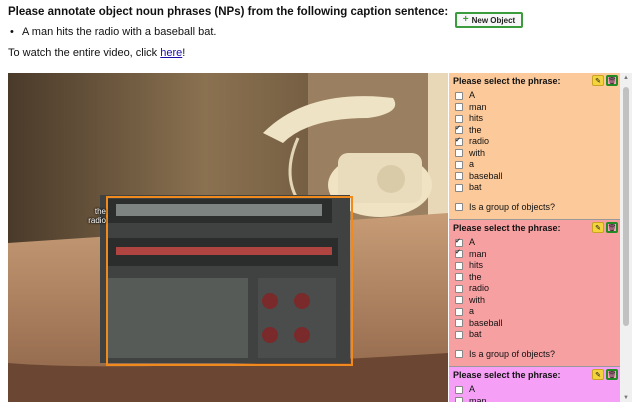 The image size is (632, 402). I want to click on watch-prefix: To watch the entire video, click, so click(84, 53).